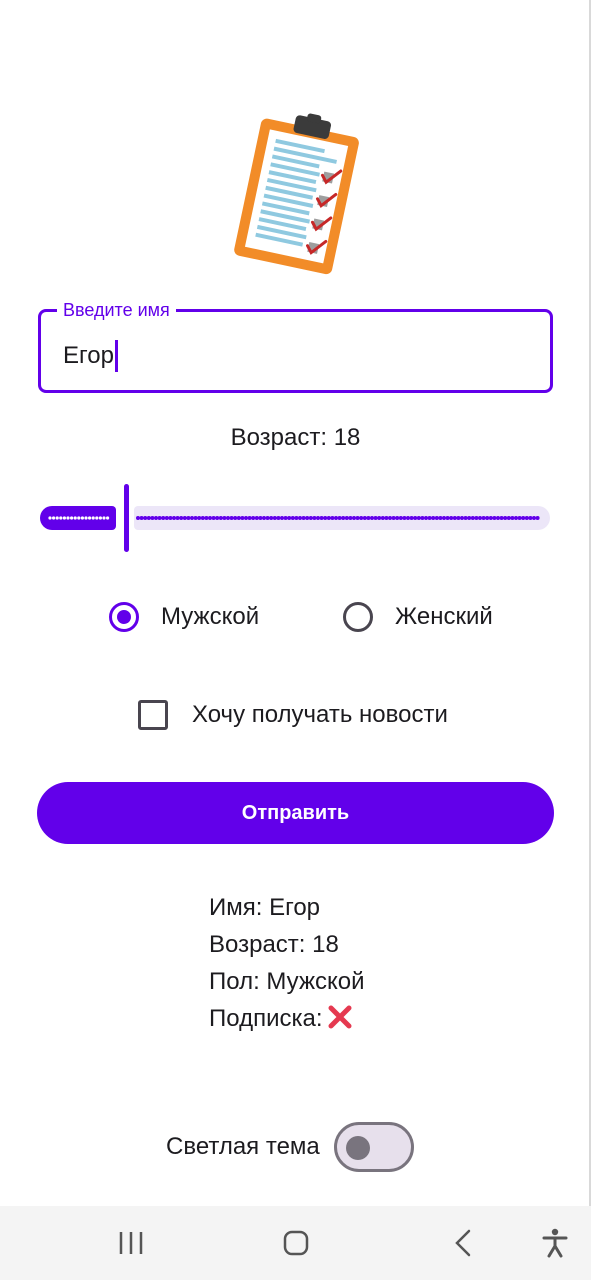  What do you see at coordinates (418, 617) in the screenshot?
I see `radio-option-female: Женский` at bounding box center [418, 617].